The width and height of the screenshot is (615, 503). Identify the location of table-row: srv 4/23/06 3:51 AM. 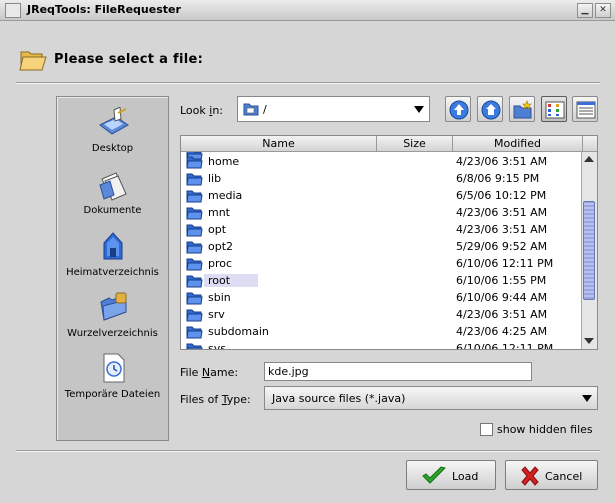
(381, 314).